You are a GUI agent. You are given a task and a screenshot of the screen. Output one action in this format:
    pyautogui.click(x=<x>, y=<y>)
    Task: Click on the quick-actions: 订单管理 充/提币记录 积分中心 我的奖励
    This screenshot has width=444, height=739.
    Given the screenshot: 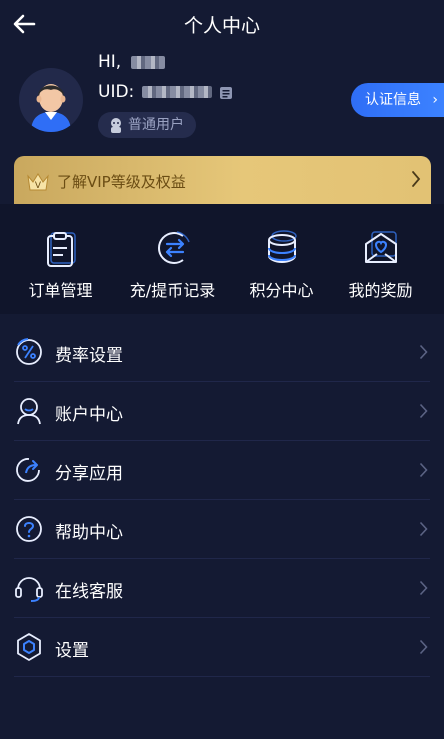 What is the action you would take?
    pyautogui.click(x=222, y=259)
    